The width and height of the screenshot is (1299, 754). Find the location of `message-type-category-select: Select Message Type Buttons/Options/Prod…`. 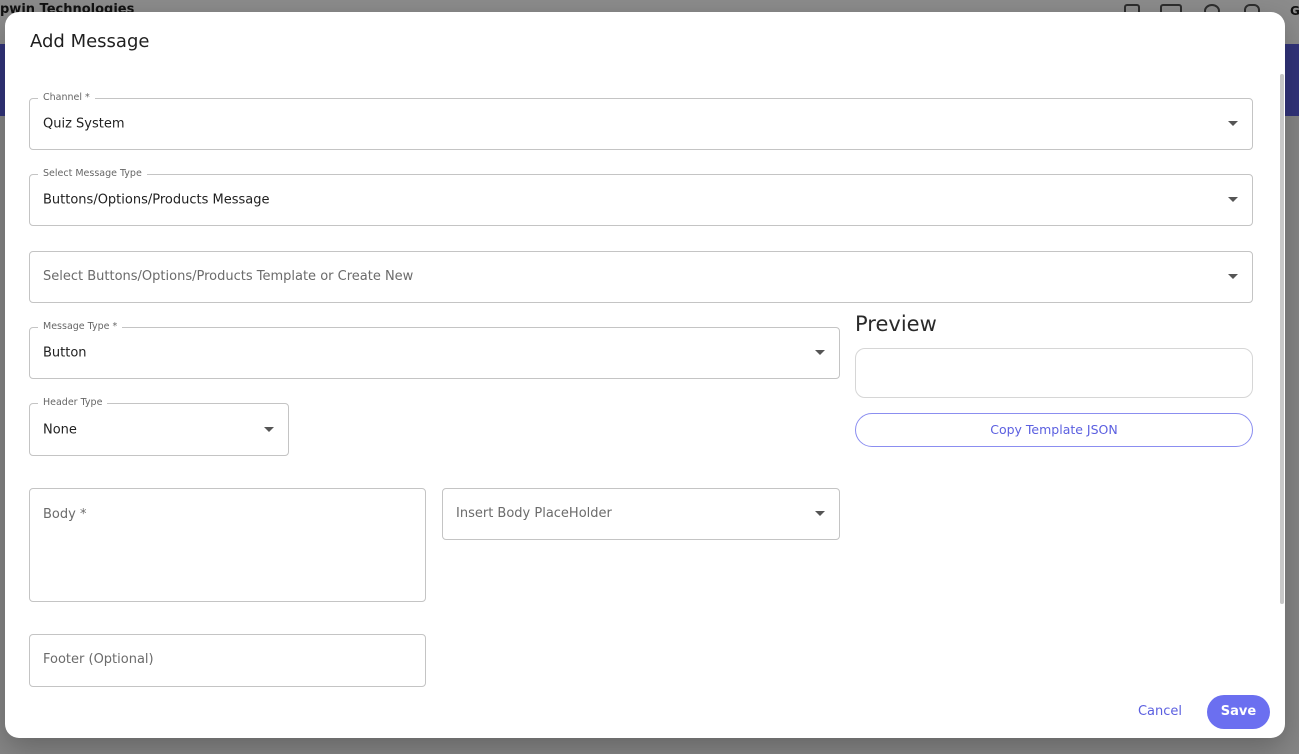

message-type-category-select: Select Message Type Buttons/Options/Prod… is located at coordinates (641, 197).